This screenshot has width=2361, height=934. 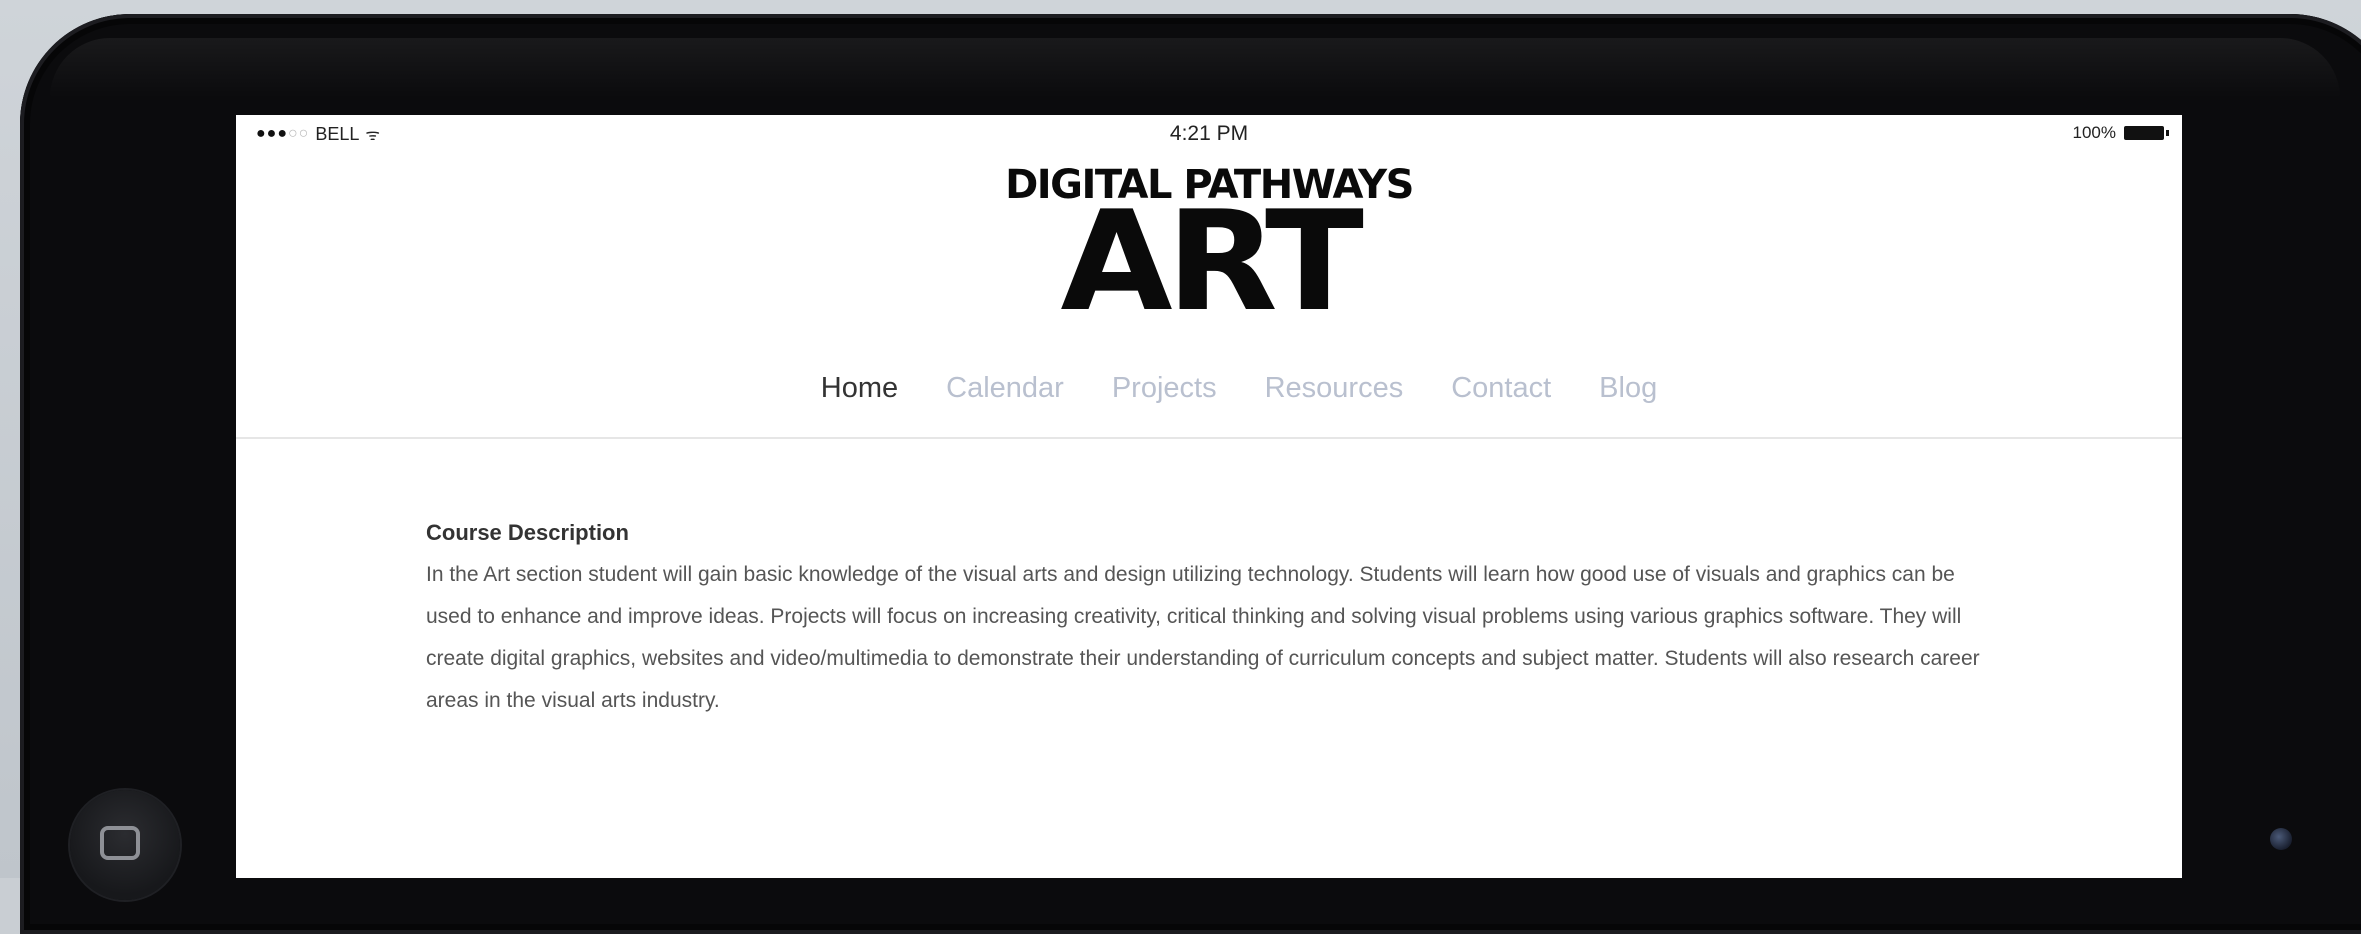 What do you see at coordinates (527, 532) in the screenshot?
I see `course-description-heading: Course Description` at bounding box center [527, 532].